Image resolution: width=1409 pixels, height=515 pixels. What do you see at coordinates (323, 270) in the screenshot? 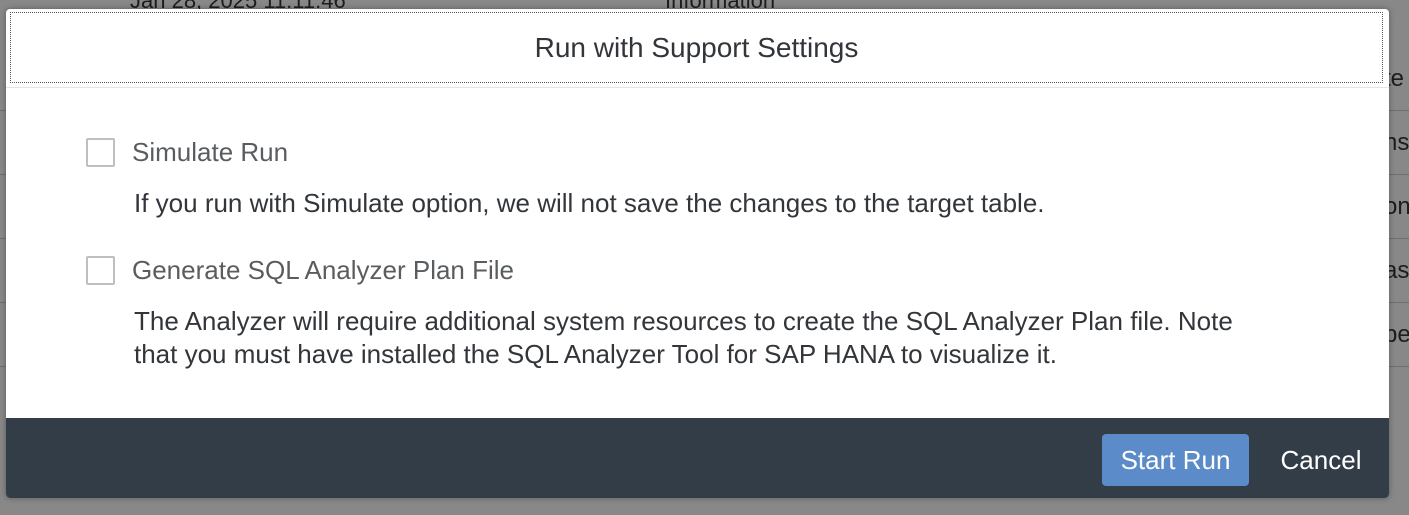
I see `sql-analyzer-label: Generate SQL Analyzer Plan File` at bounding box center [323, 270].